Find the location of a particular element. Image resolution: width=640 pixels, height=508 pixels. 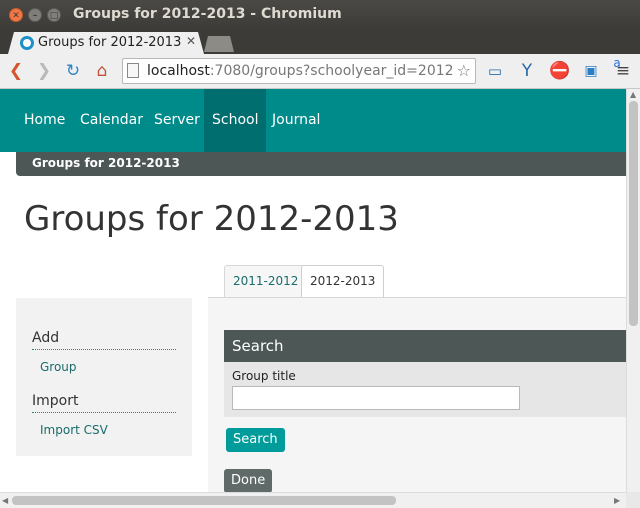

done-button: Done is located at coordinates (248, 480).